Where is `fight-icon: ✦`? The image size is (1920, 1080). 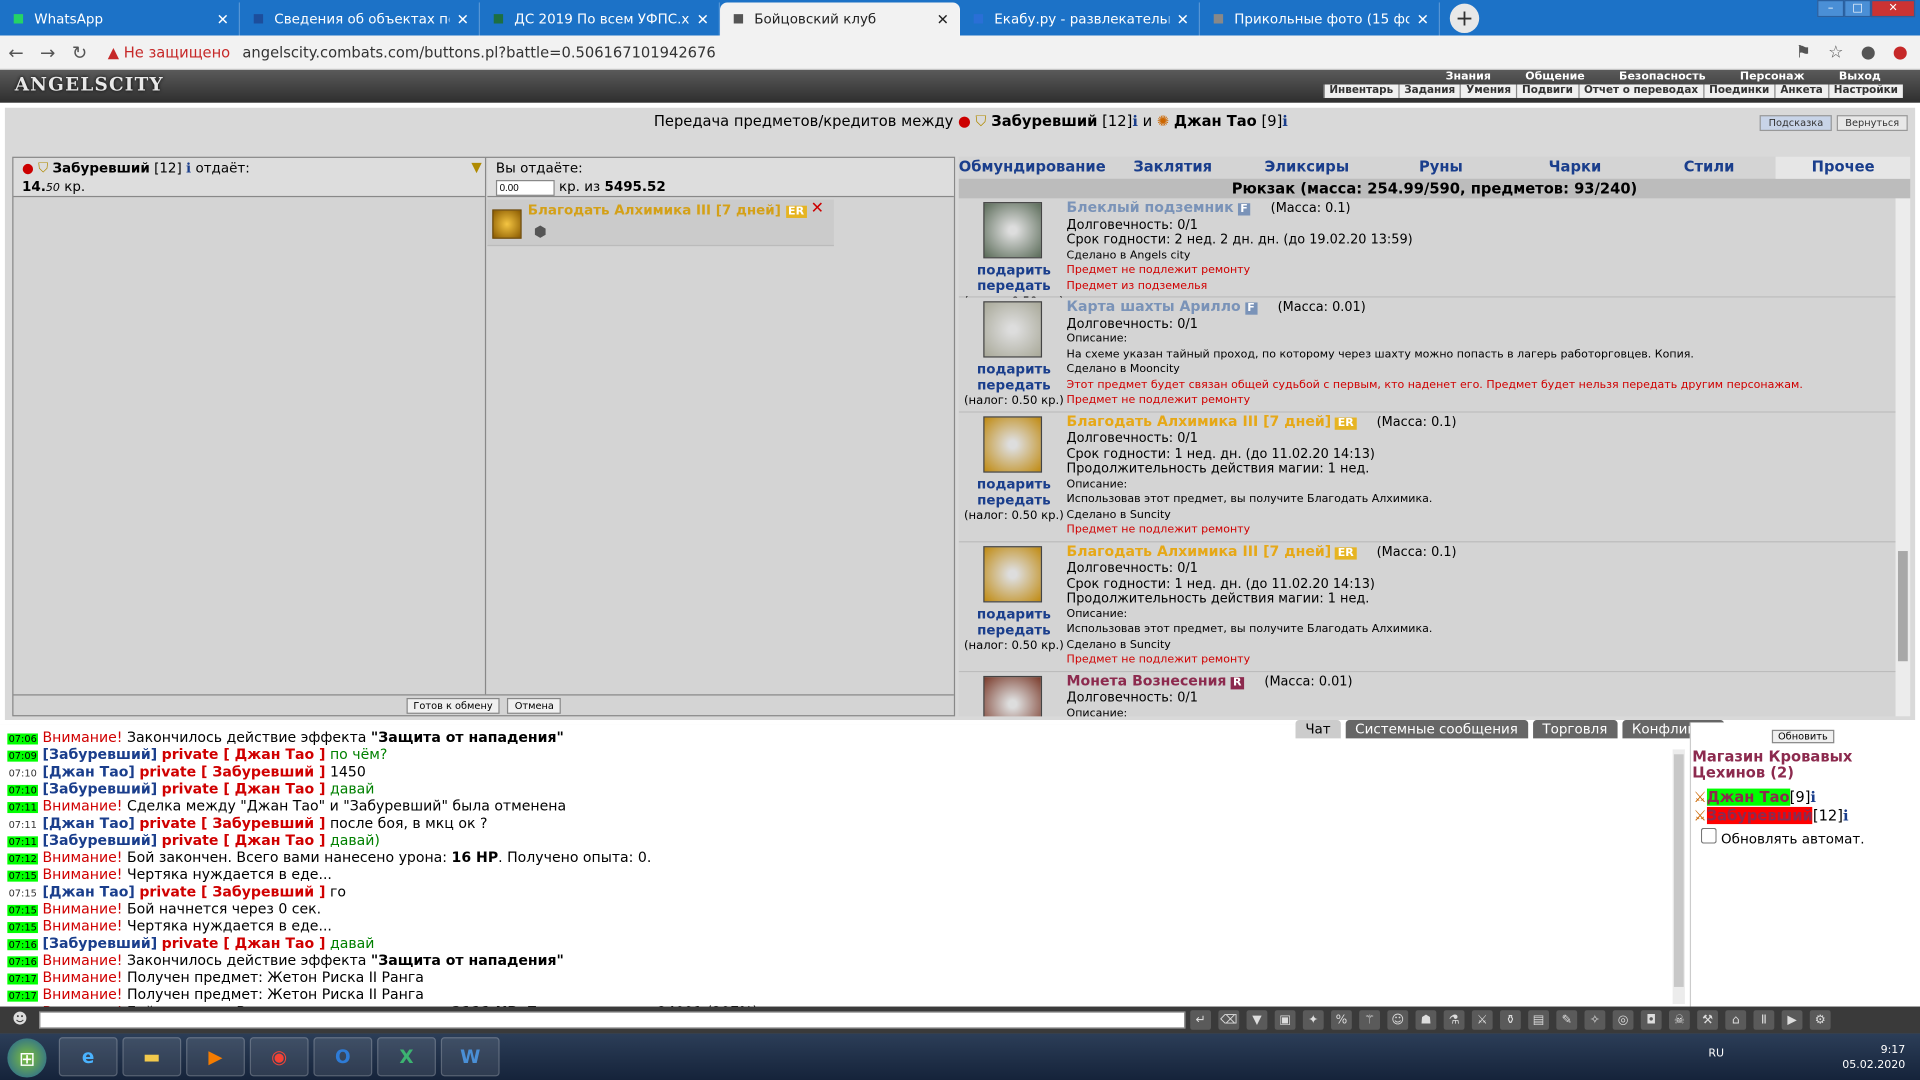
fight-icon: ✦ is located at coordinates (1313, 1020).